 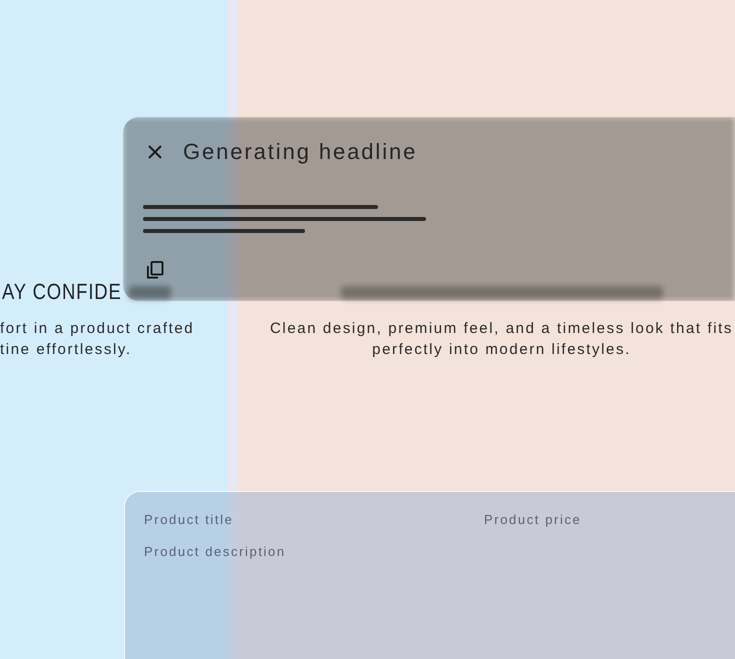 What do you see at coordinates (62, 292) in the screenshot?
I see `panel-heading: AY CONFIDE` at bounding box center [62, 292].